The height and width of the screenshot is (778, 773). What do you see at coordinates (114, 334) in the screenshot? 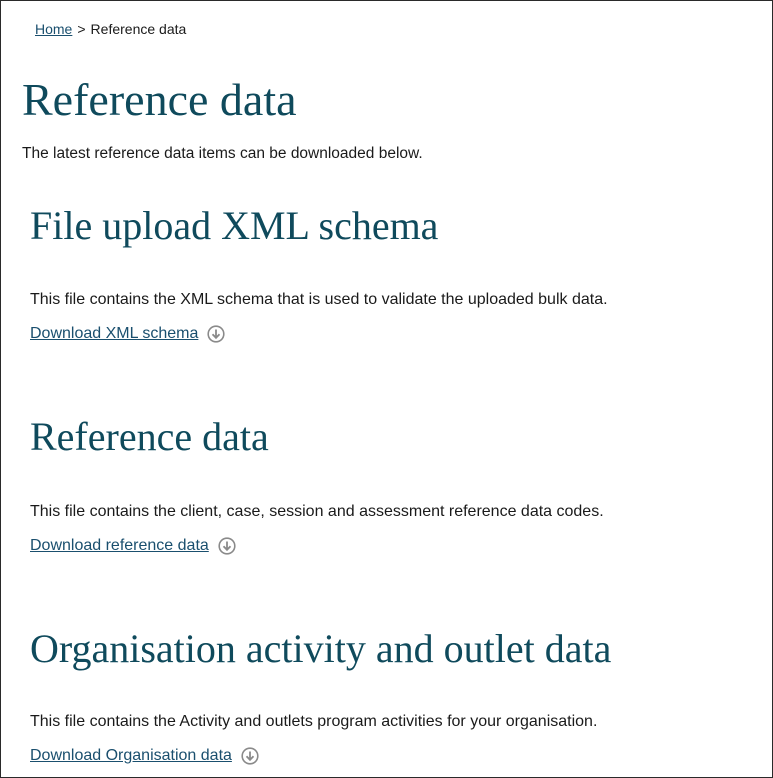
I see `download-xml-schema-link: Download XML schema` at bounding box center [114, 334].